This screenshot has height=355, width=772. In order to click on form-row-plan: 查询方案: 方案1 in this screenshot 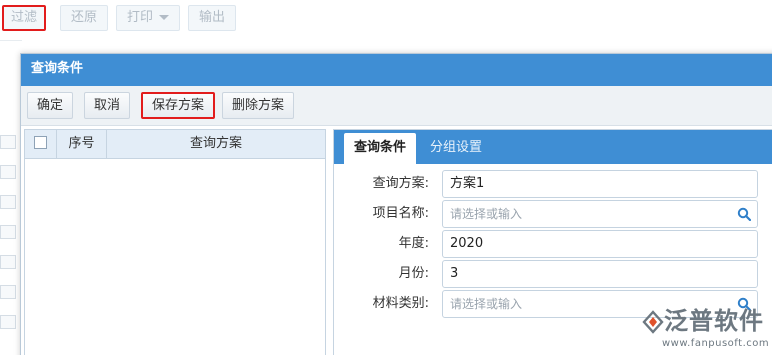, I will do `click(553, 184)`.